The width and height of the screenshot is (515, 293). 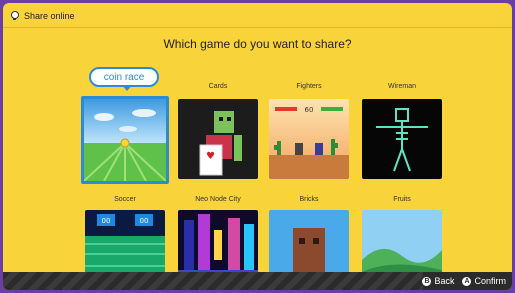 What do you see at coordinates (125, 199) in the screenshot?
I see `game-label-soccer: Soccer` at bounding box center [125, 199].